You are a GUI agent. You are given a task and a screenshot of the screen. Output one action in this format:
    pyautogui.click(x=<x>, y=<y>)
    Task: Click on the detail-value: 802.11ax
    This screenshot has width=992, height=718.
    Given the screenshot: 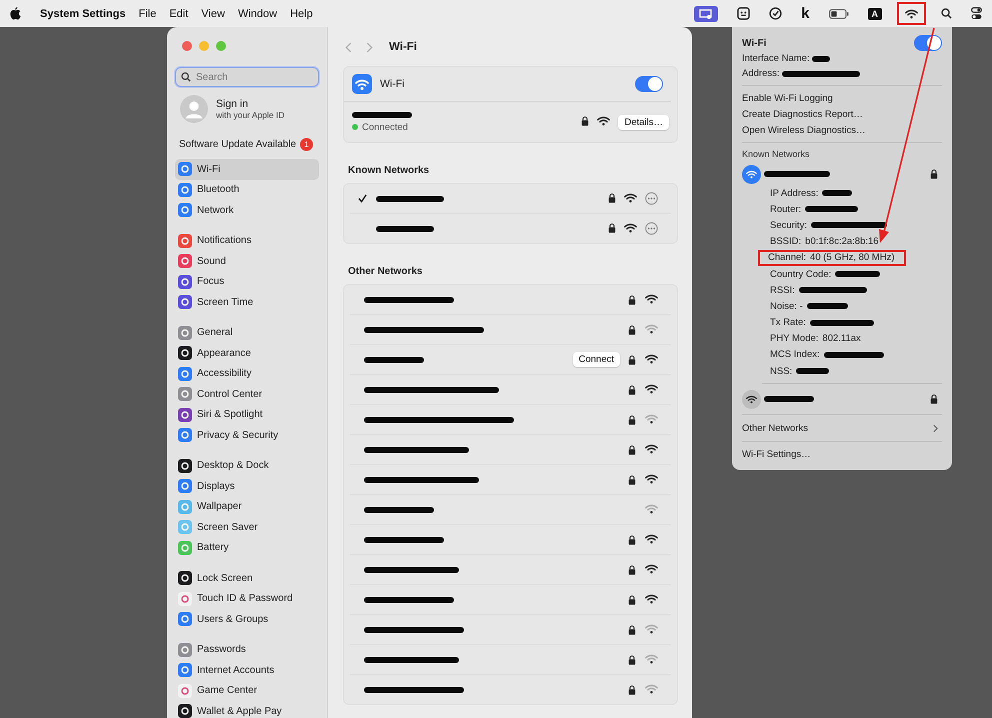 What is the action you would take?
    pyautogui.click(x=841, y=338)
    